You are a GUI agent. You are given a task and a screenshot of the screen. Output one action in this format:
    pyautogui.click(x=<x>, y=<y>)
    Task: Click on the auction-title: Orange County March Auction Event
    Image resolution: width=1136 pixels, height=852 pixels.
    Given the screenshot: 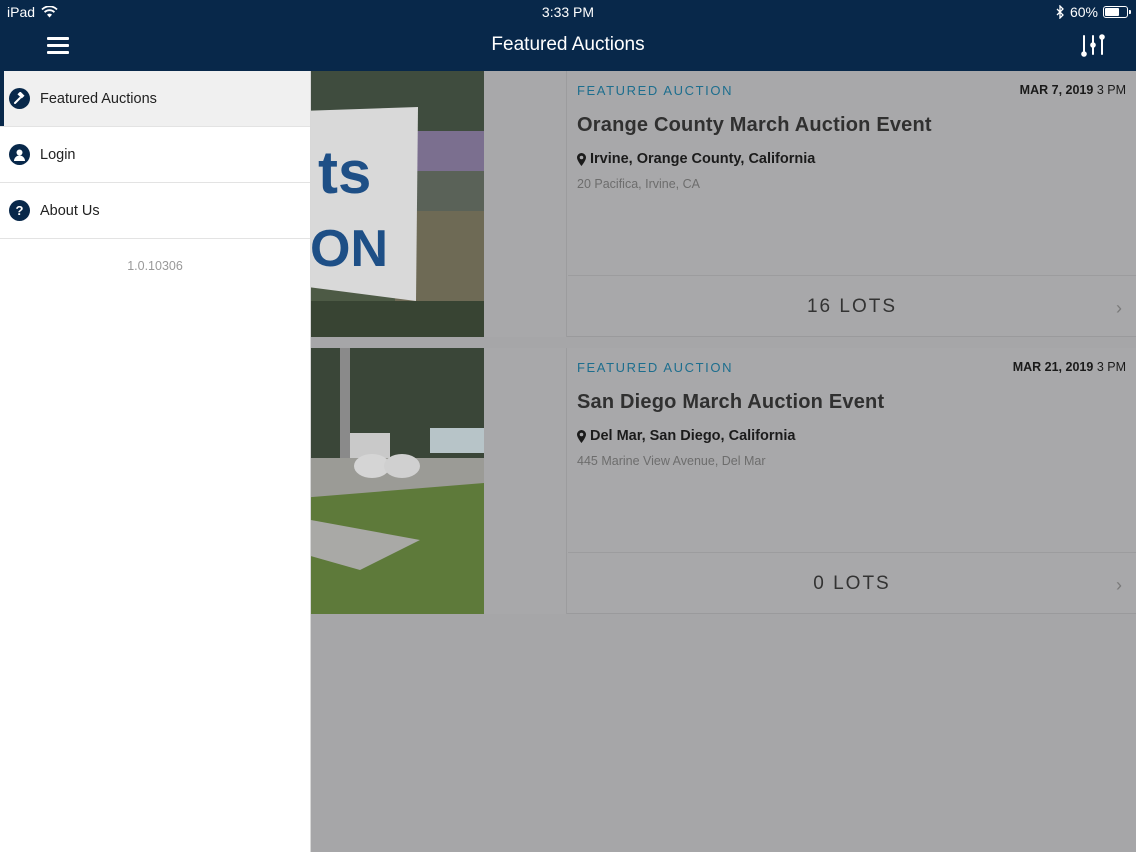 What is the action you would take?
    pyautogui.click(x=851, y=125)
    